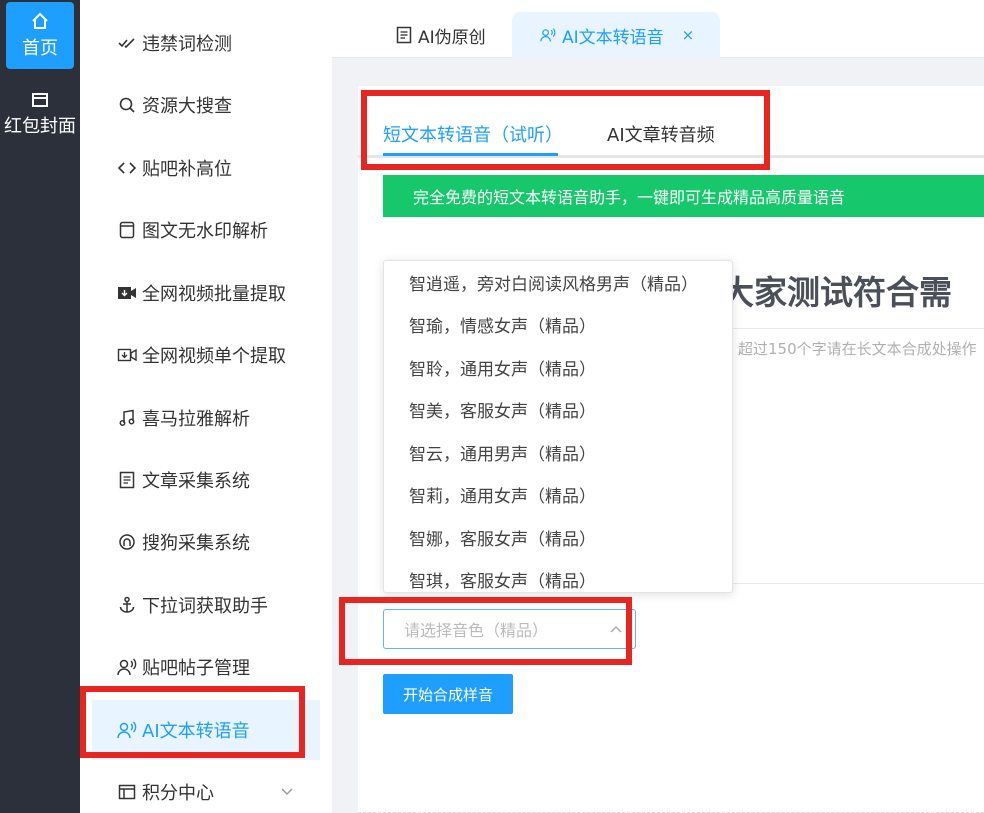 This screenshot has height=813, width=984. I want to click on music-icon, so click(127, 418).